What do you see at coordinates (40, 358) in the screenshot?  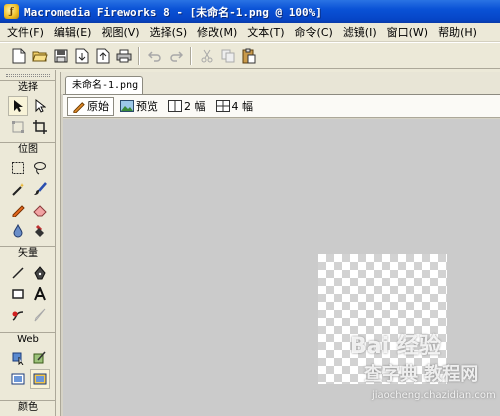 I see `slice-icon` at bounding box center [40, 358].